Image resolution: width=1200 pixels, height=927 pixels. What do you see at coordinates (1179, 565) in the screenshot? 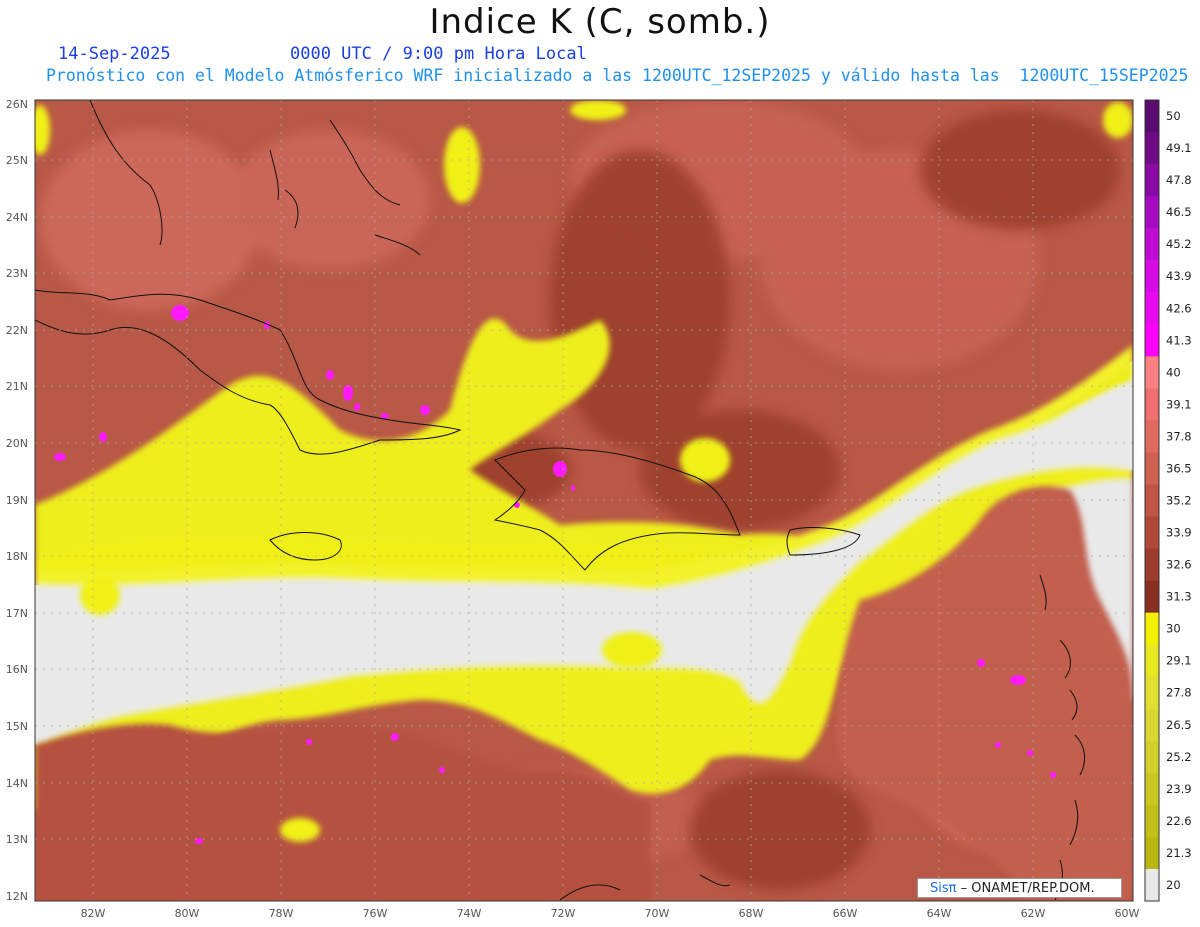
I see `colorbar-label: 32.6` at bounding box center [1179, 565].